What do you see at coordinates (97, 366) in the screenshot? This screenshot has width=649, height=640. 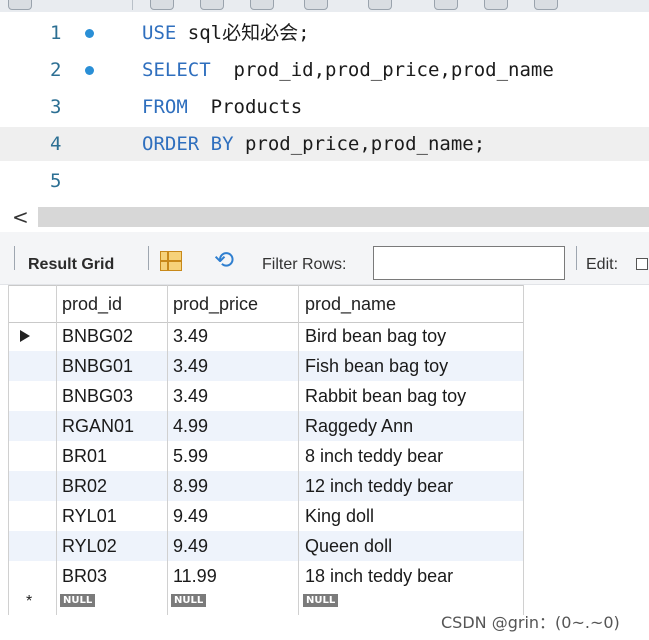 I see `cell-prod-id: BNBG01` at bounding box center [97, 366].